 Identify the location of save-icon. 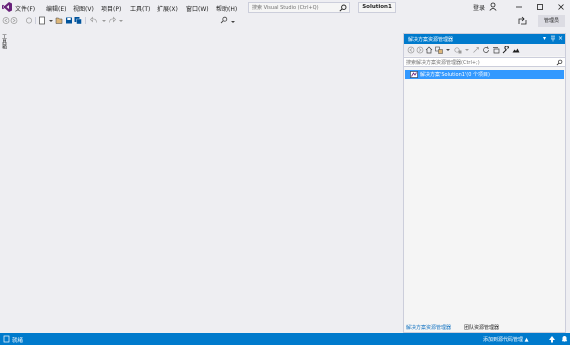
(69, 20).